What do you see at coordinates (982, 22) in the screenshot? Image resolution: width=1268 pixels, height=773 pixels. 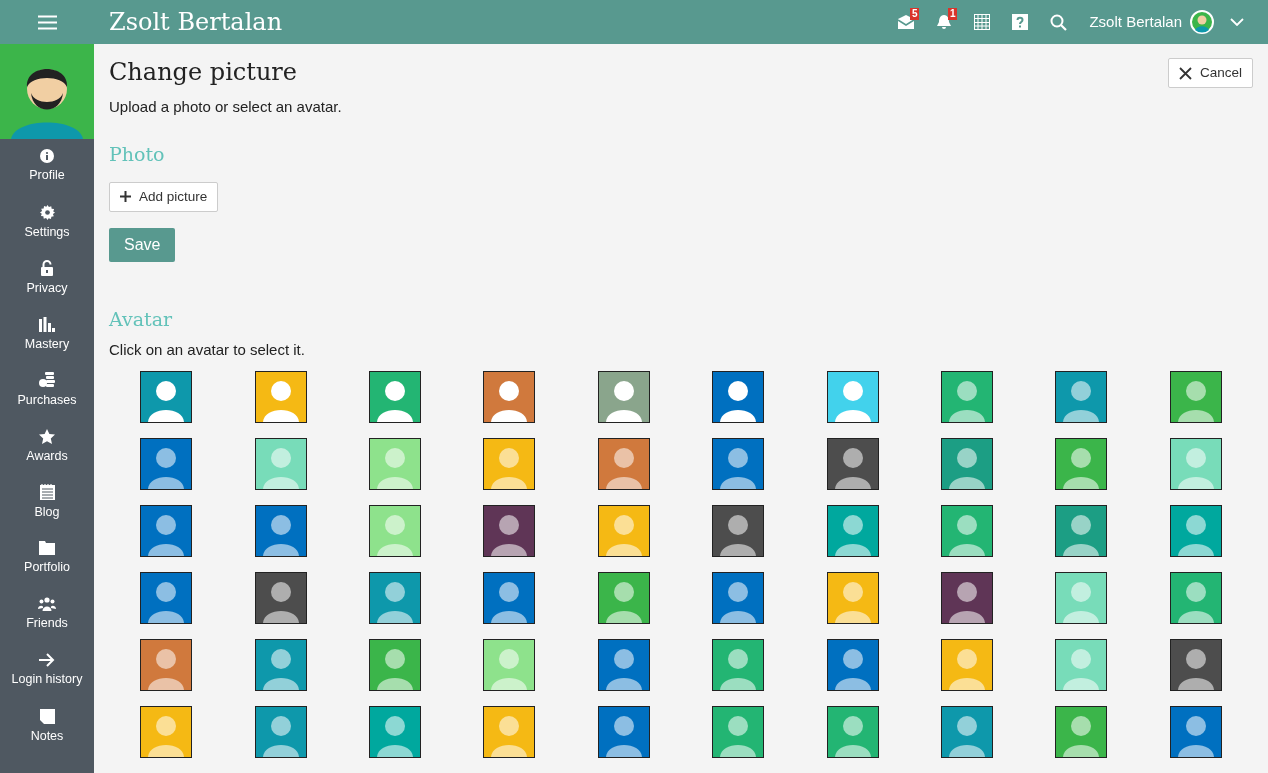 I see `calendar-icon` at bounding box center [982, 22].